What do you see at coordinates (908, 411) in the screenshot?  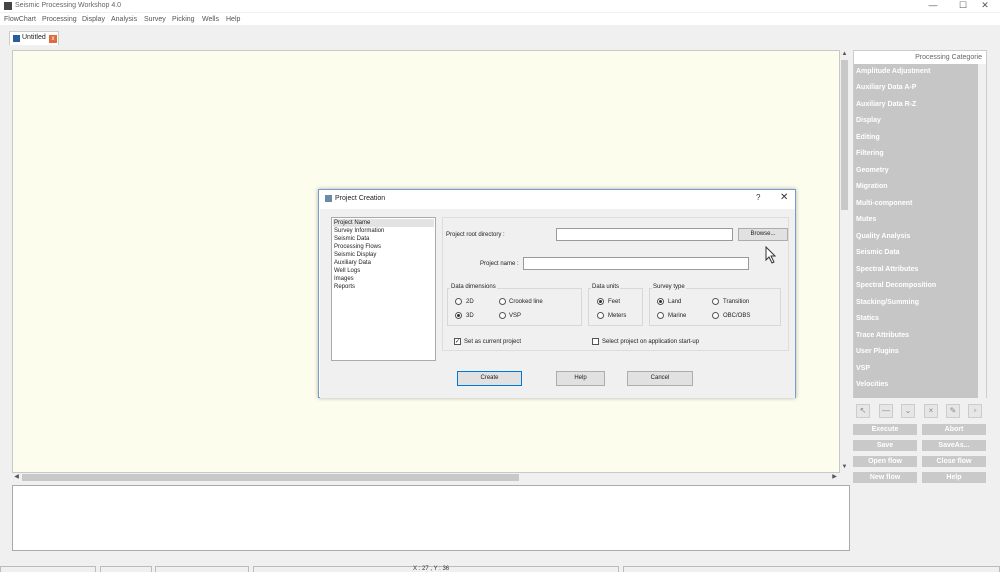 I see `down-tool-icon: ⌄` at bounding box center [908, 411].